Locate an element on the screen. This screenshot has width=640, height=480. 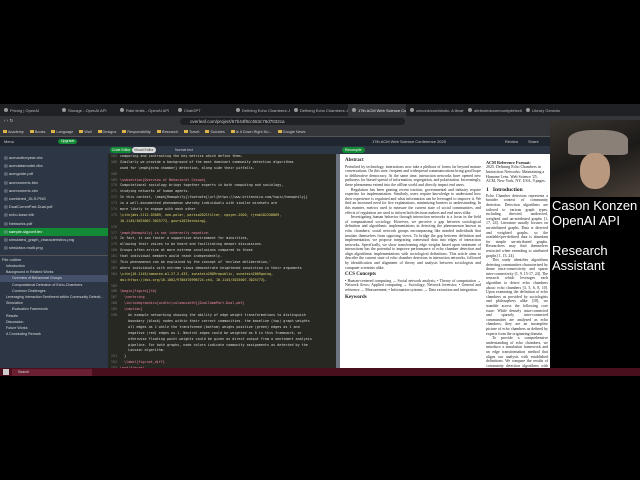
browser-tab: cmconk/combbotic: A library for is located at coordinates (435, 110).